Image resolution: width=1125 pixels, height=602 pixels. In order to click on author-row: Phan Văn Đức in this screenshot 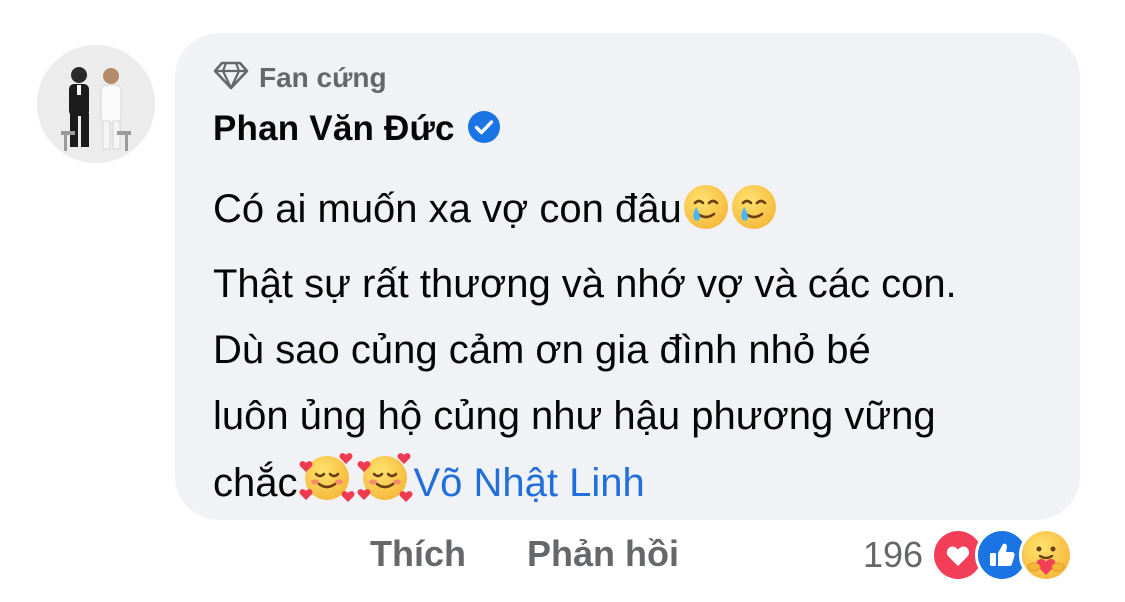, I will do `click(357, 129)`.